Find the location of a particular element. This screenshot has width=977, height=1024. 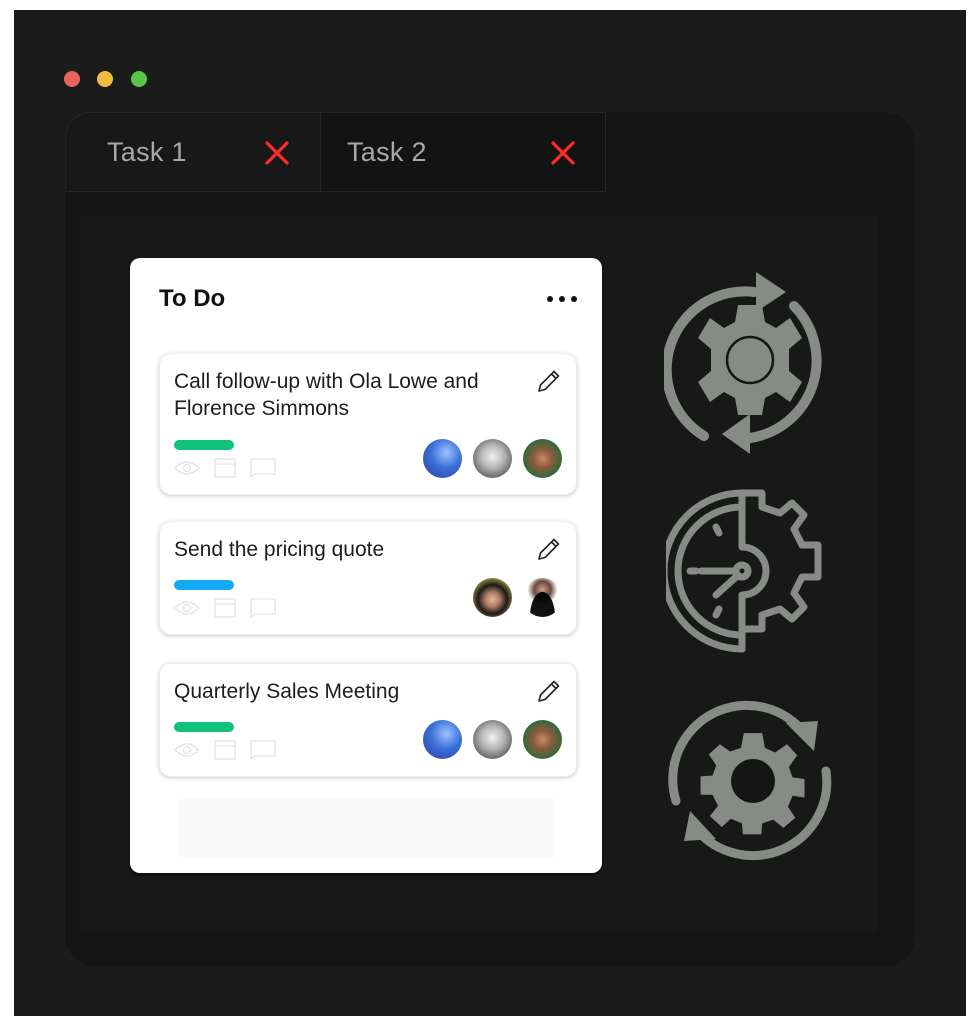

window-maximize-button is located at coordinates (139, 79).